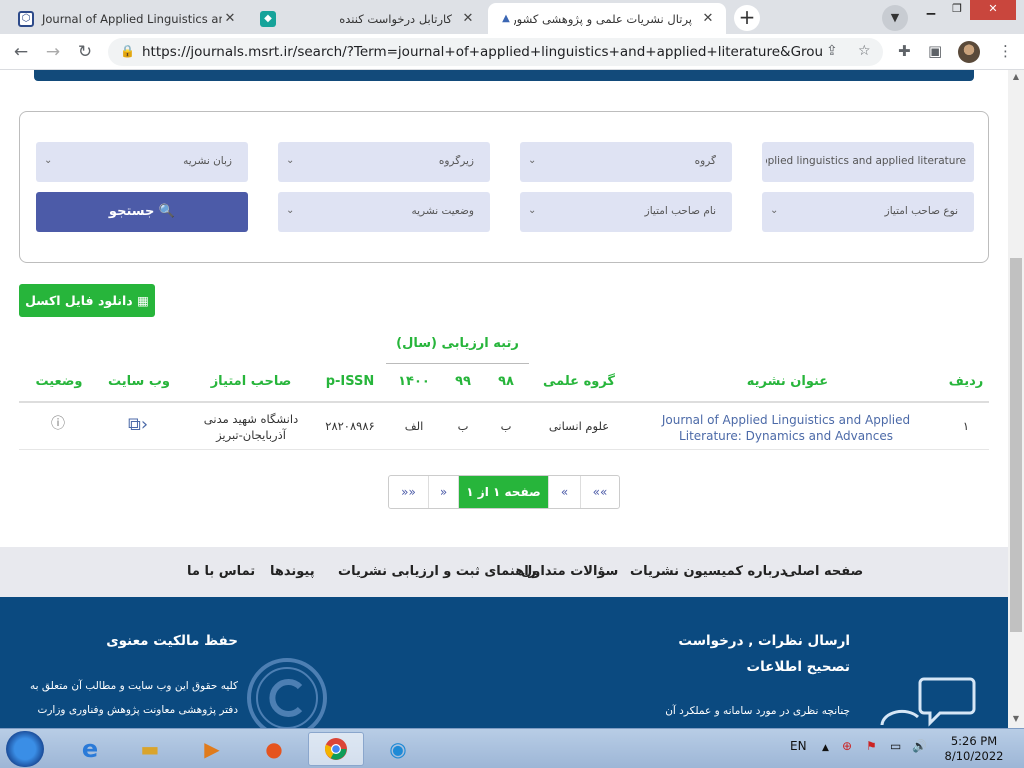  I want to click on bookmark-star-icon: ☆, so click(864, 51).